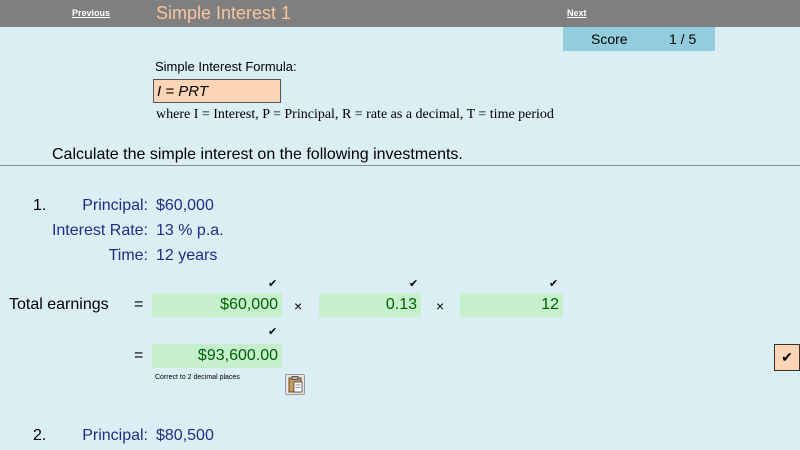  I want to click on rounding-note: Correct to 2 decimal places, so click(197, 377).